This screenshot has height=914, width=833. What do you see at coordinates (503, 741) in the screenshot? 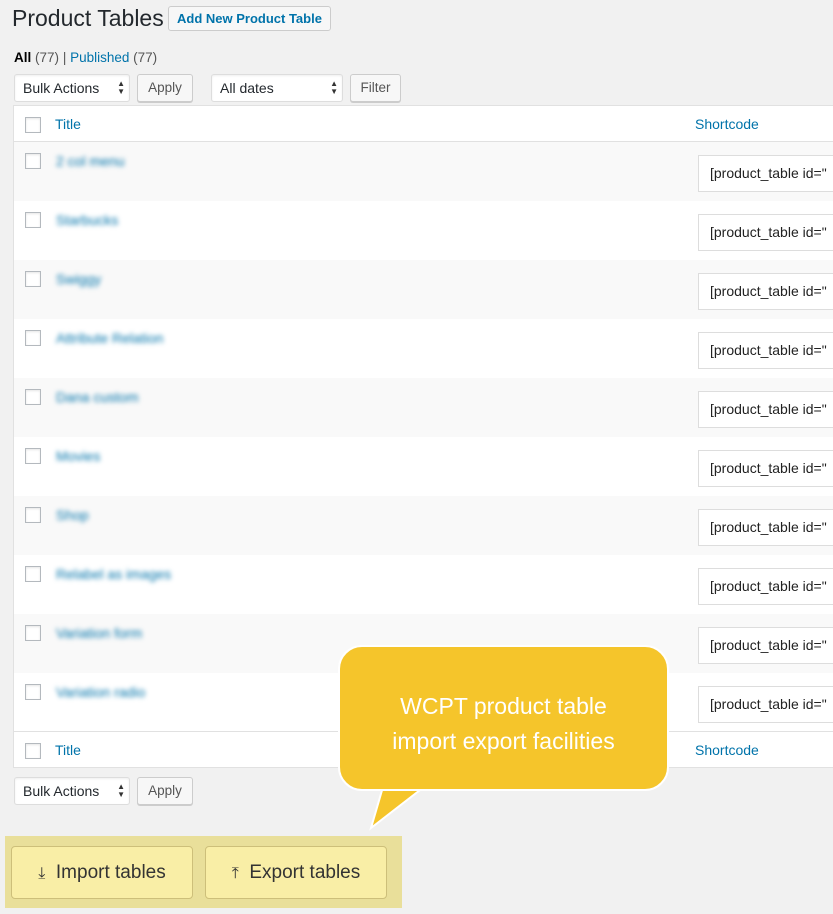
I see `callout-line-2: import export facilities` at bounding box center [503, 741].